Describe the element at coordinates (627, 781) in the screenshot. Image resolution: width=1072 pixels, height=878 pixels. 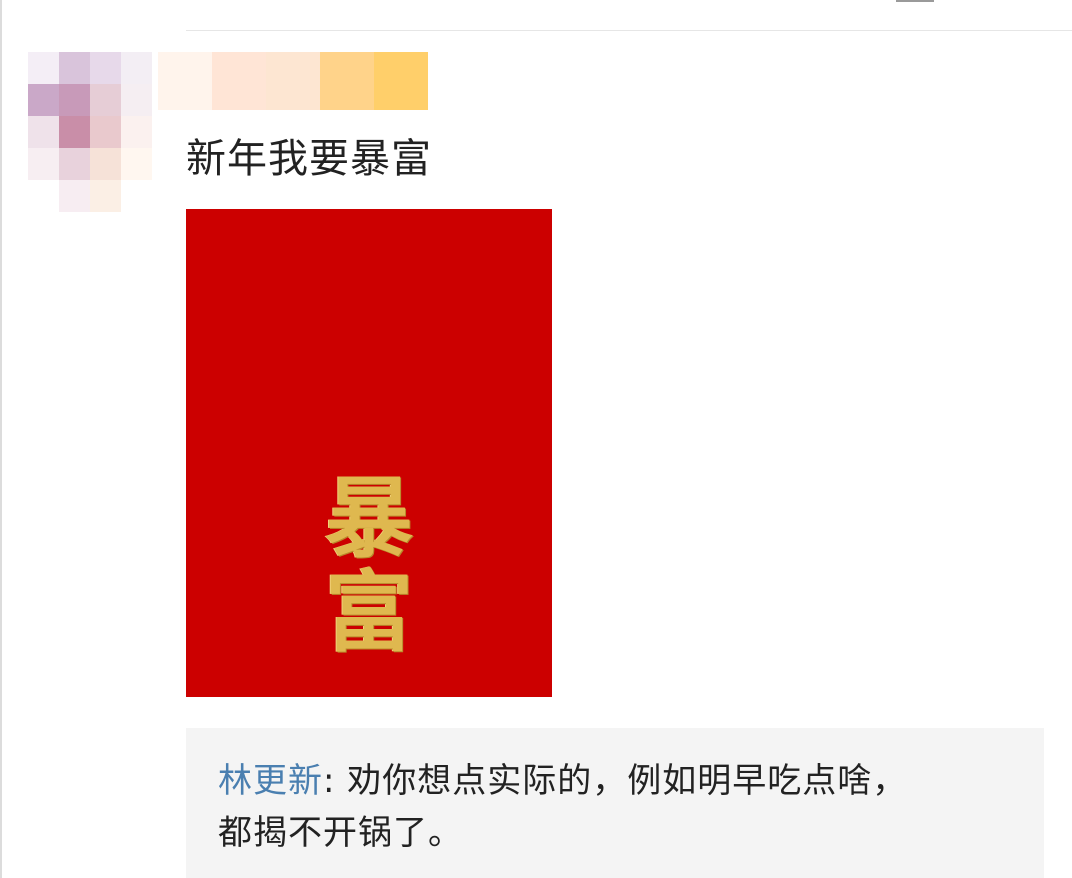
I see `comment-text-1: 劝你想点实际的，例如明早吃点啥，` at that location.